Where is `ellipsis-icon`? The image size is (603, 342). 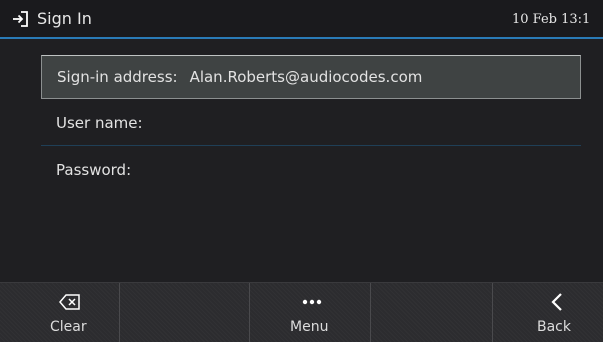 ellipsis-icon is located at coordinates (312, 302).